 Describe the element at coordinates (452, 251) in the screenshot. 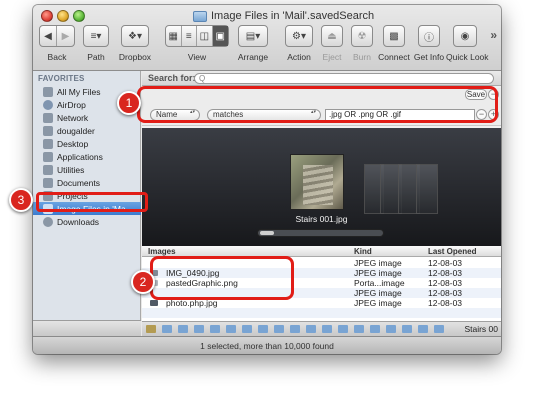

I see `column-header-last-opened: Last Opened` at that location.